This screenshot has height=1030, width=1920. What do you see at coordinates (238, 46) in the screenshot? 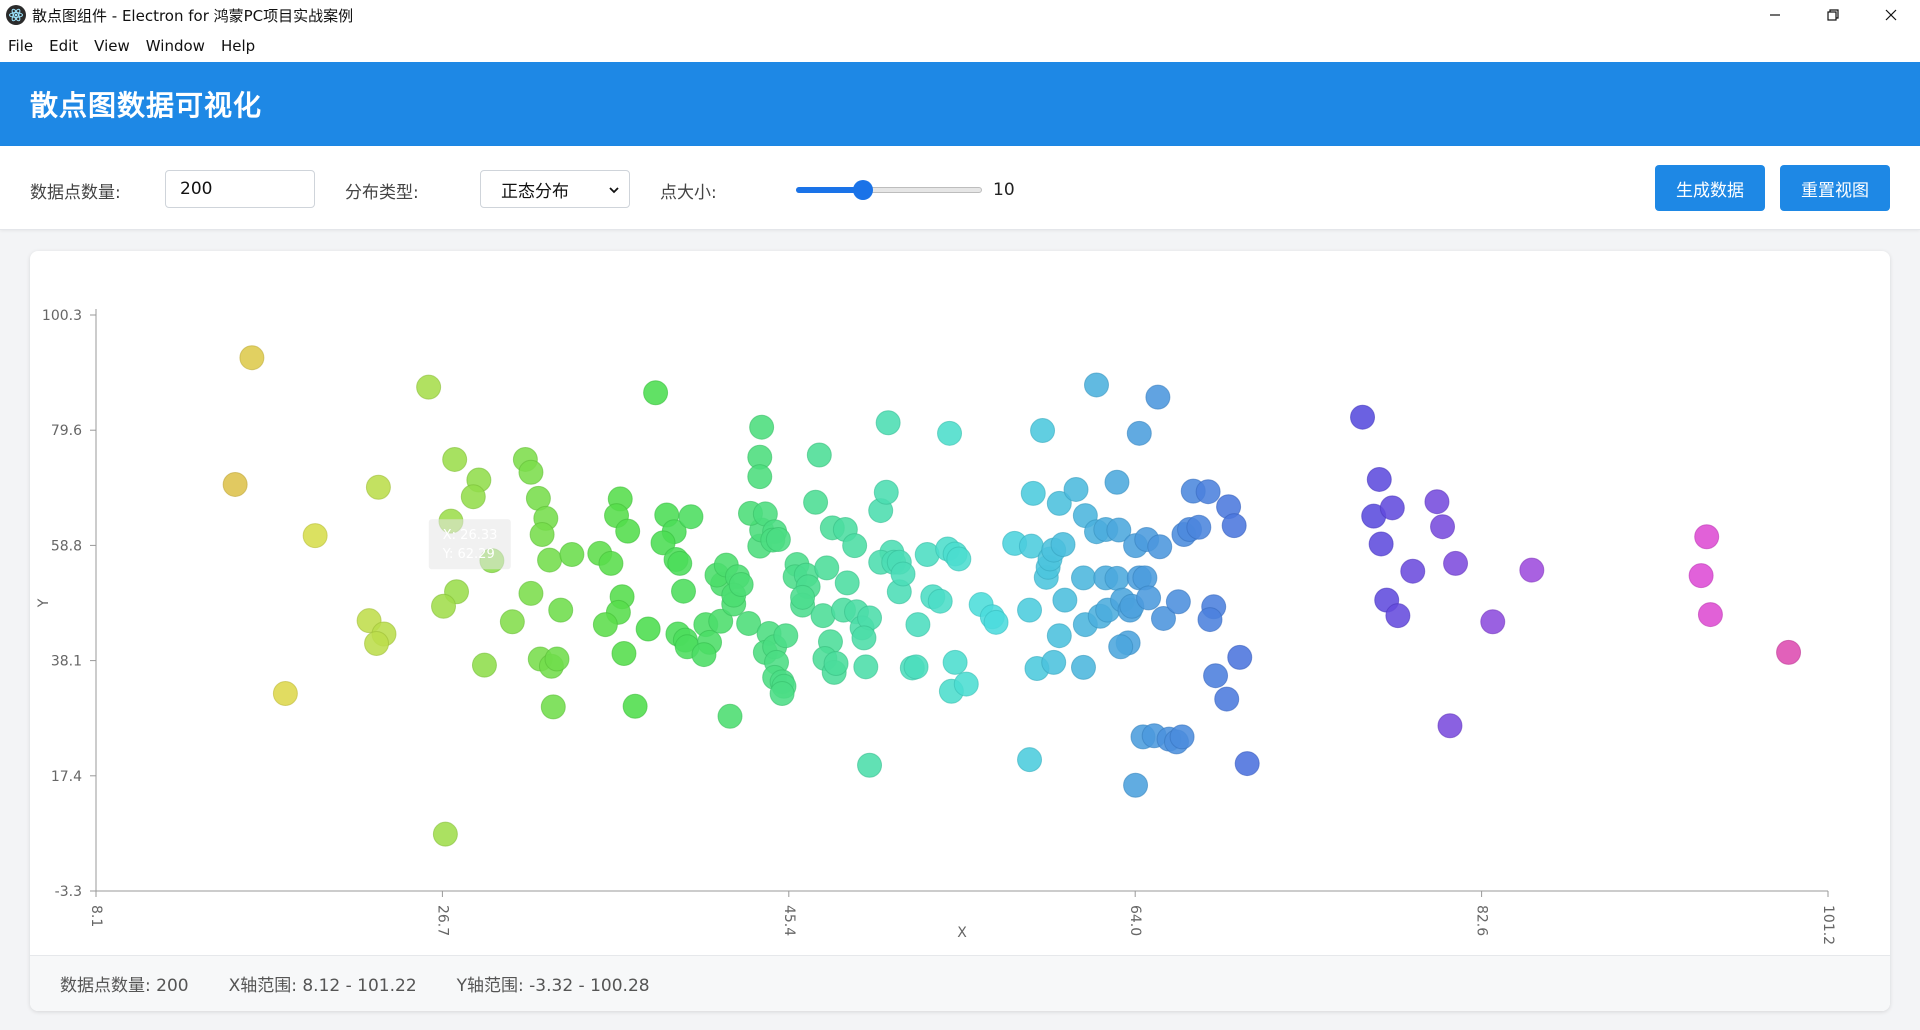
I see `menu-help: Help` at bounding box center [238, 46].